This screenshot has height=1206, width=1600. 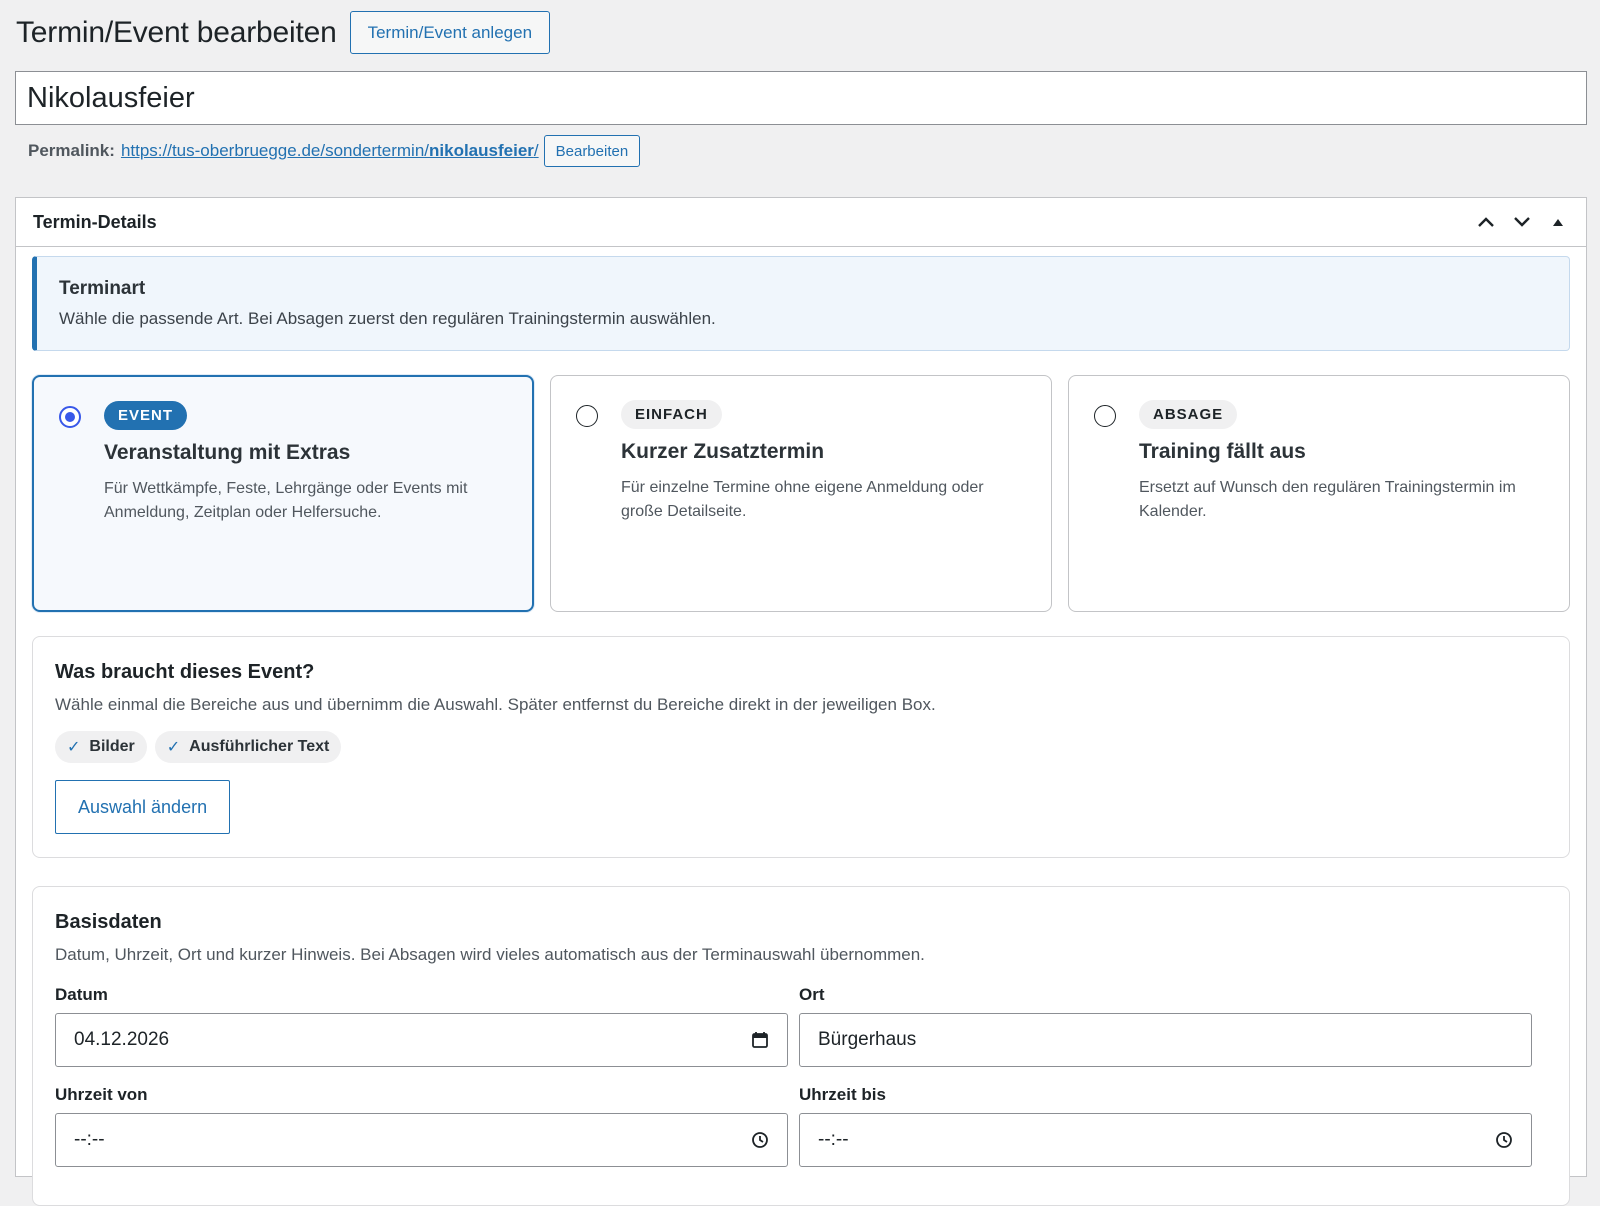 What do you see at coordinates (536, 150) in the screenshot?
I see `permalink-url-end: /` at bounding box center [536, 150].